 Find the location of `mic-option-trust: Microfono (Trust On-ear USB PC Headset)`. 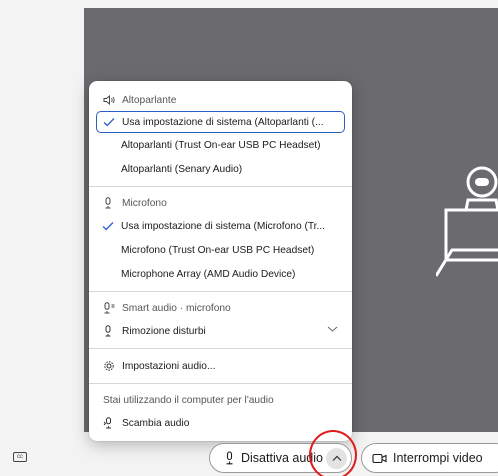

mic-option-trust: Microfono (Trust On-ear USB PC Headset) is located at coordinates (220, 250).